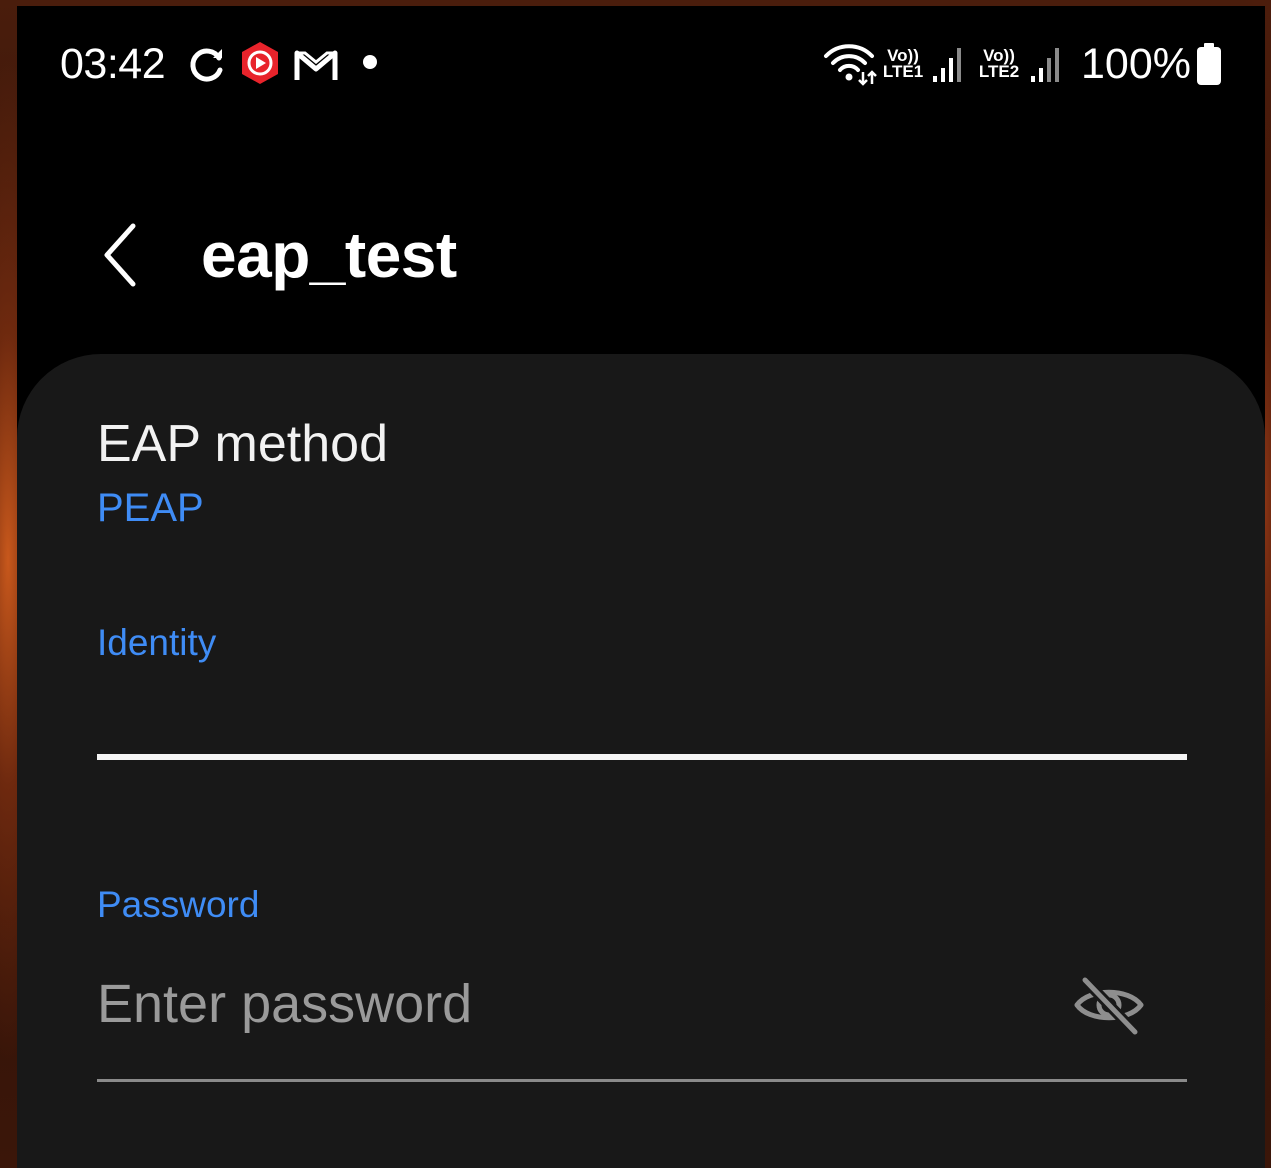  Describe the element at coordinates (642, 717) in the screenshot. I see `identity-input` at that location.